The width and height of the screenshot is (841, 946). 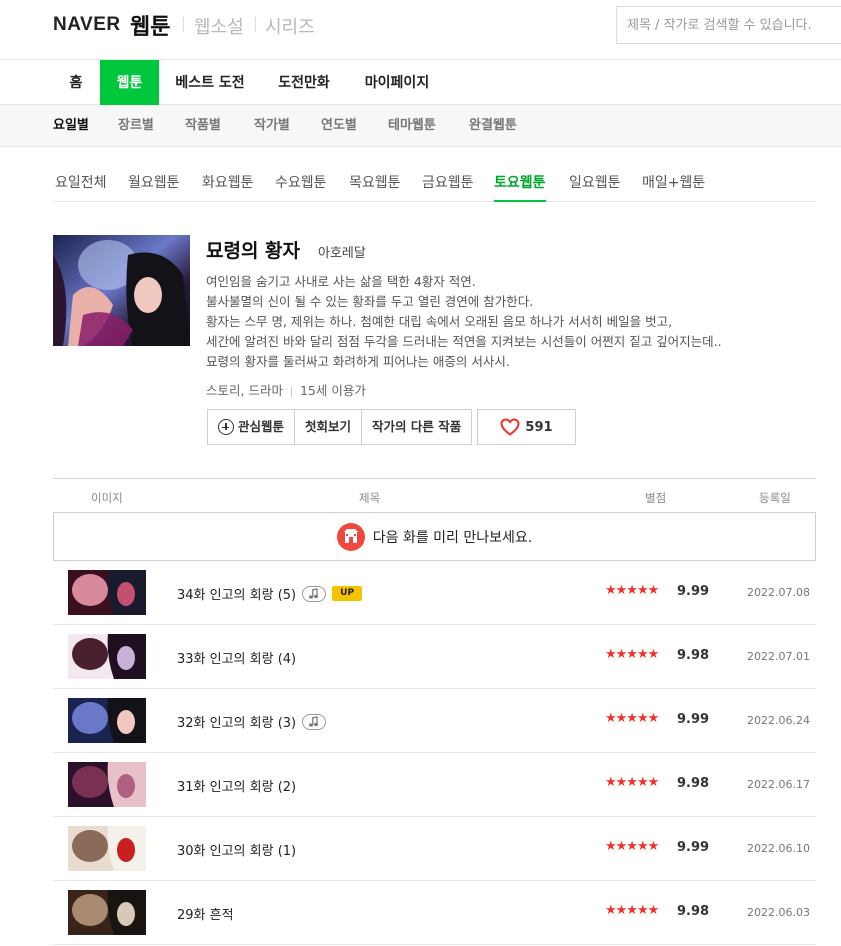 I want to click on preview-next-episode-banner: 다음 화를 미리 만나보세요., so click(x=434, y=536).